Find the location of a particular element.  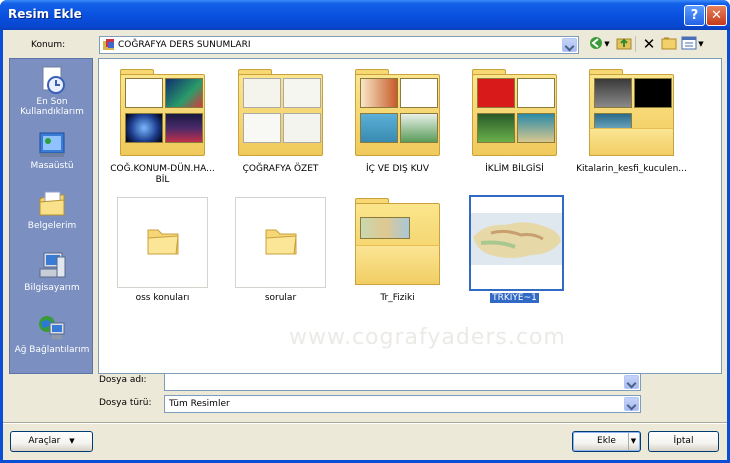

new-folder-icon is located at coordinates (669, 44).